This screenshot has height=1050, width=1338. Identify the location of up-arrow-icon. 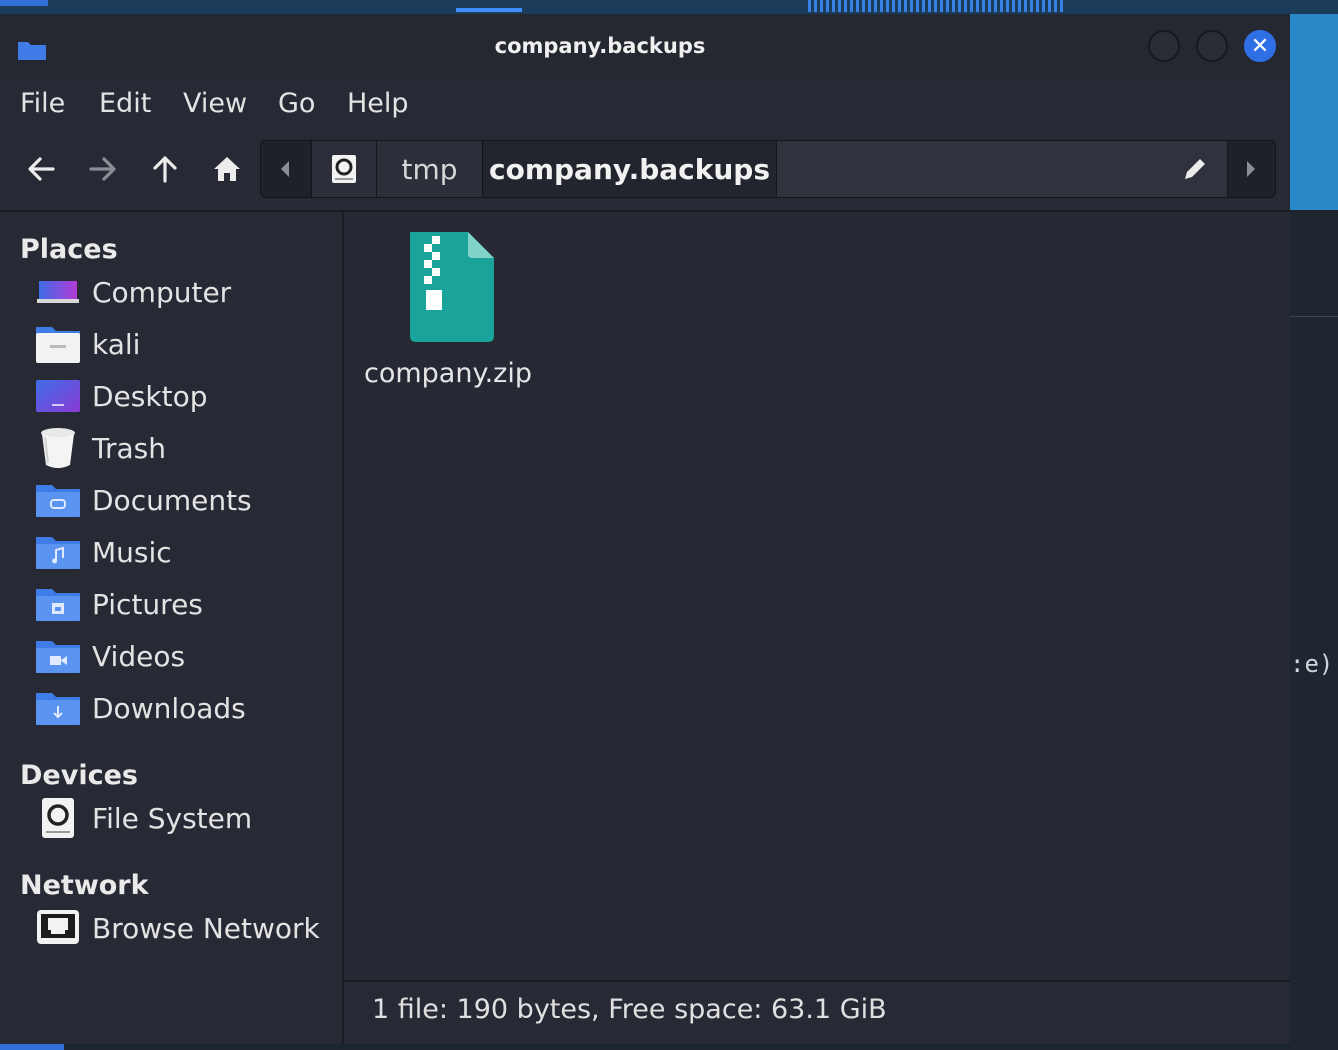
(165, 169).